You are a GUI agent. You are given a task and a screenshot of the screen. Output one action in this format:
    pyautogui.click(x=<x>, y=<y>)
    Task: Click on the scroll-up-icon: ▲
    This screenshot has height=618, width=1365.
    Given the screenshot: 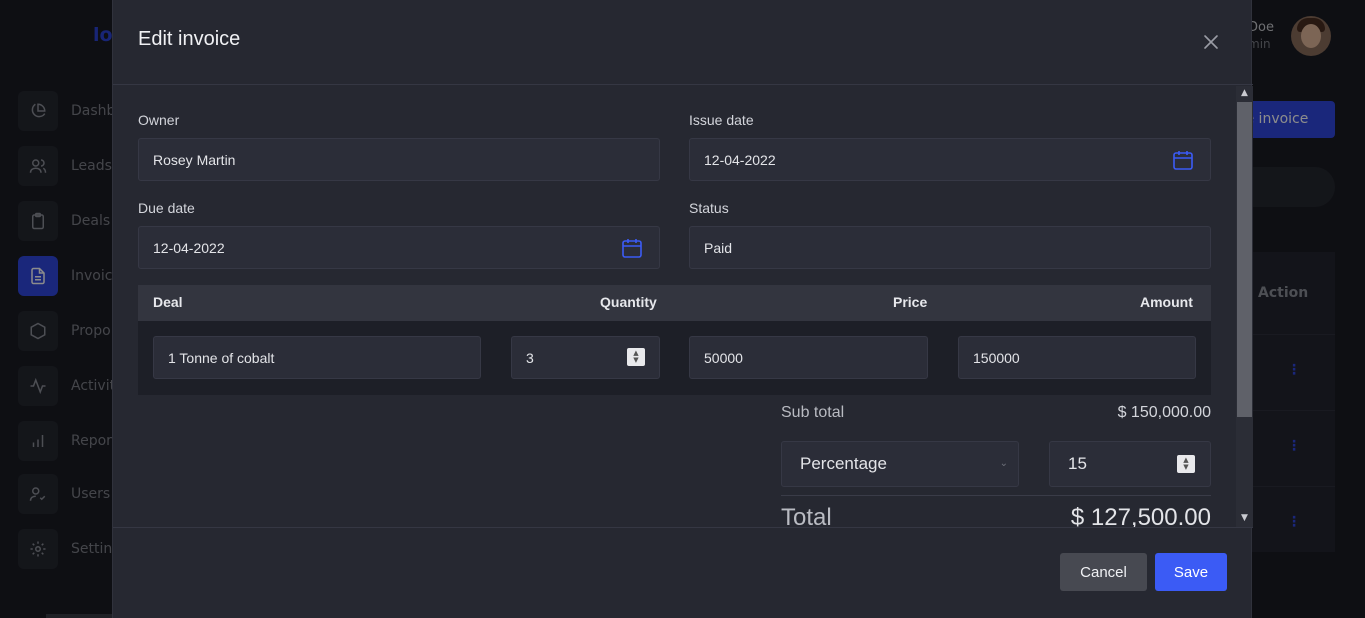 What is the action you would take?
    pyautogui.click(x=1244, y=93)
    